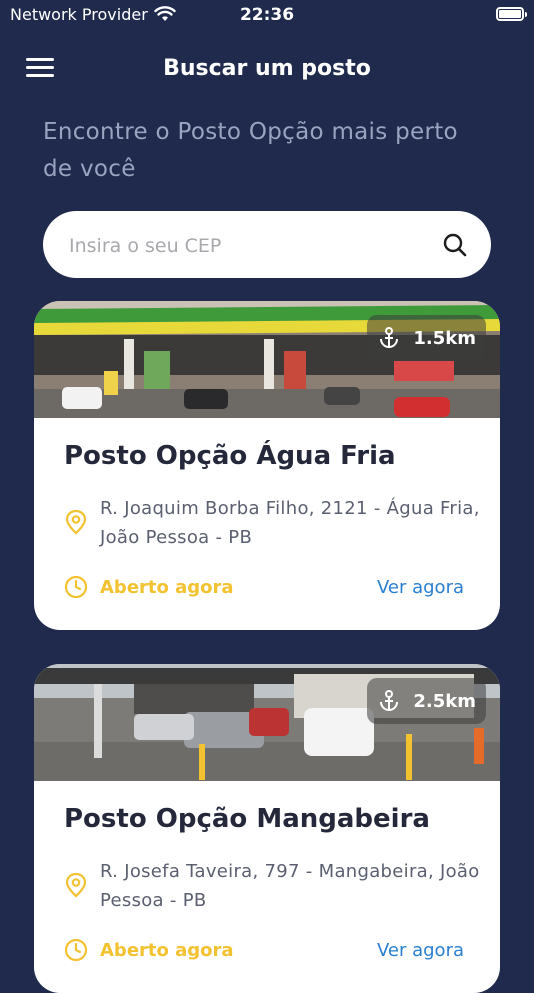 Image resolution: width=534 pixels, height=993 pixels. I want to click on station-name: Posto Opção Mangabeira, so click(247, 819).